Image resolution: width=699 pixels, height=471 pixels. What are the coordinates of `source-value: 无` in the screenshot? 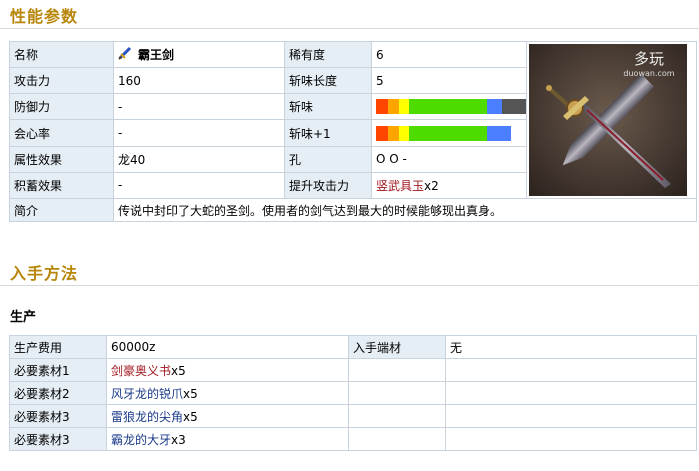 It's located at (571, 347).